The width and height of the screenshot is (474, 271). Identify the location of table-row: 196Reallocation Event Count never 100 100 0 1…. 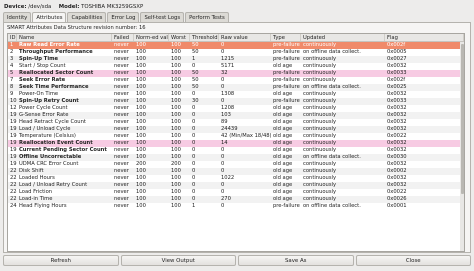
(236, 143).